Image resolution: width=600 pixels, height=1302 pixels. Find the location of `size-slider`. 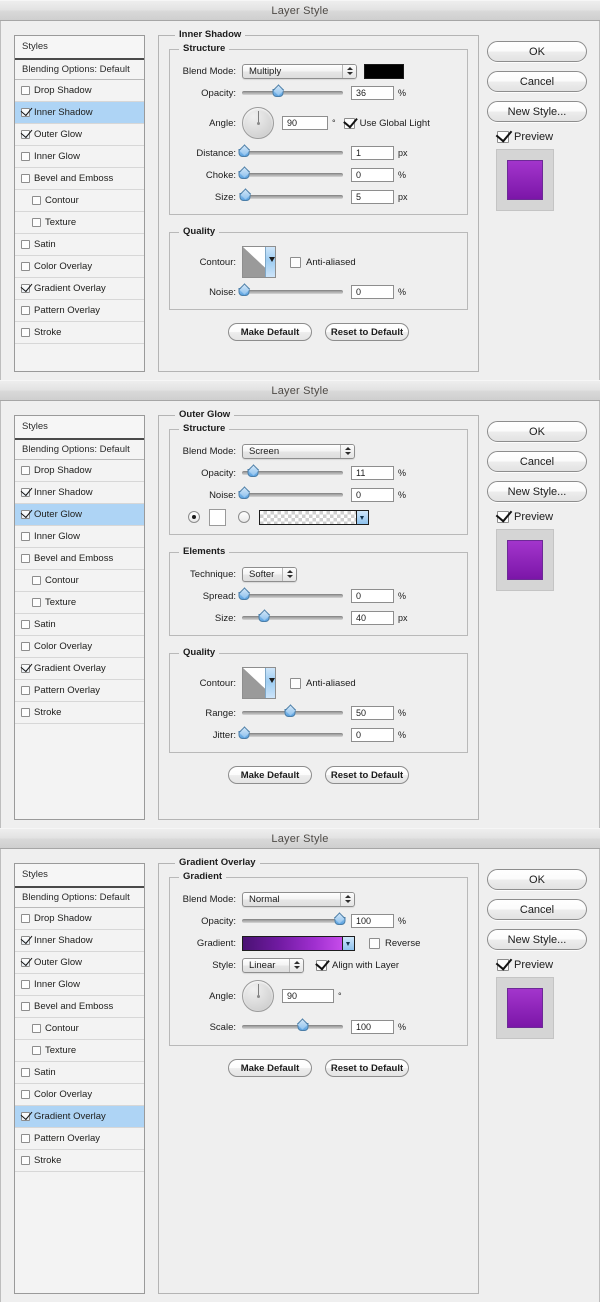

size-slider is located at coordinates (292, 618).